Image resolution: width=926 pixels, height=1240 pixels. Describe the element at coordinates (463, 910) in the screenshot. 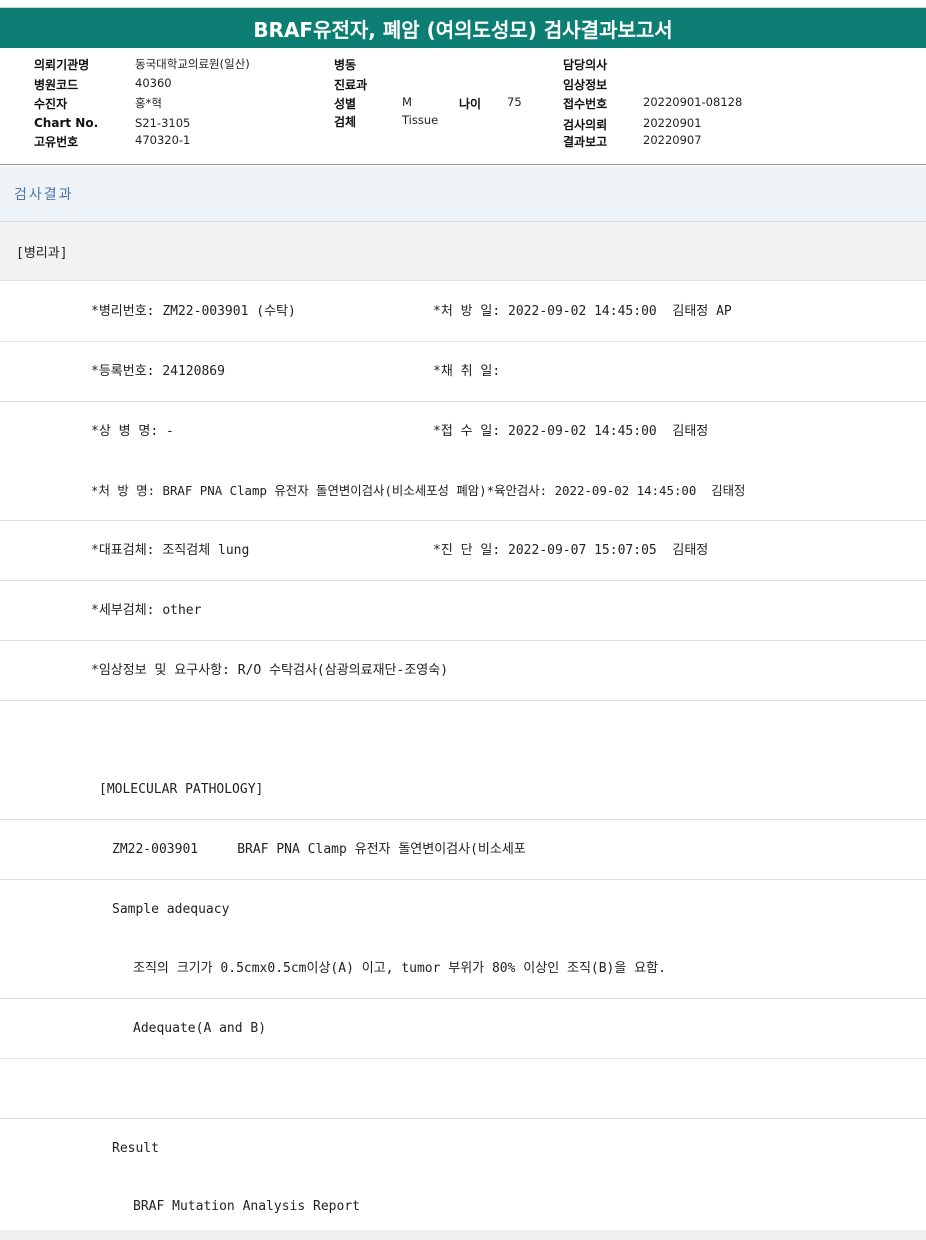

I see `result-row: Sample adequacy` at that location.